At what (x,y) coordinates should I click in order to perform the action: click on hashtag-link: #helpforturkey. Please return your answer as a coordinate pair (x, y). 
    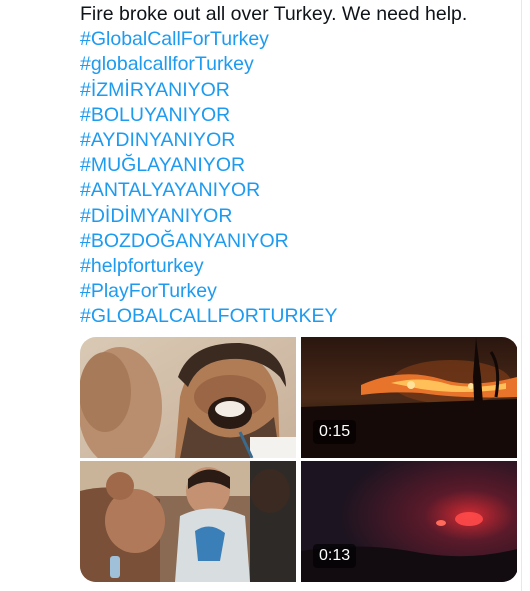
    Looking at the image, I should click on (295, 266).